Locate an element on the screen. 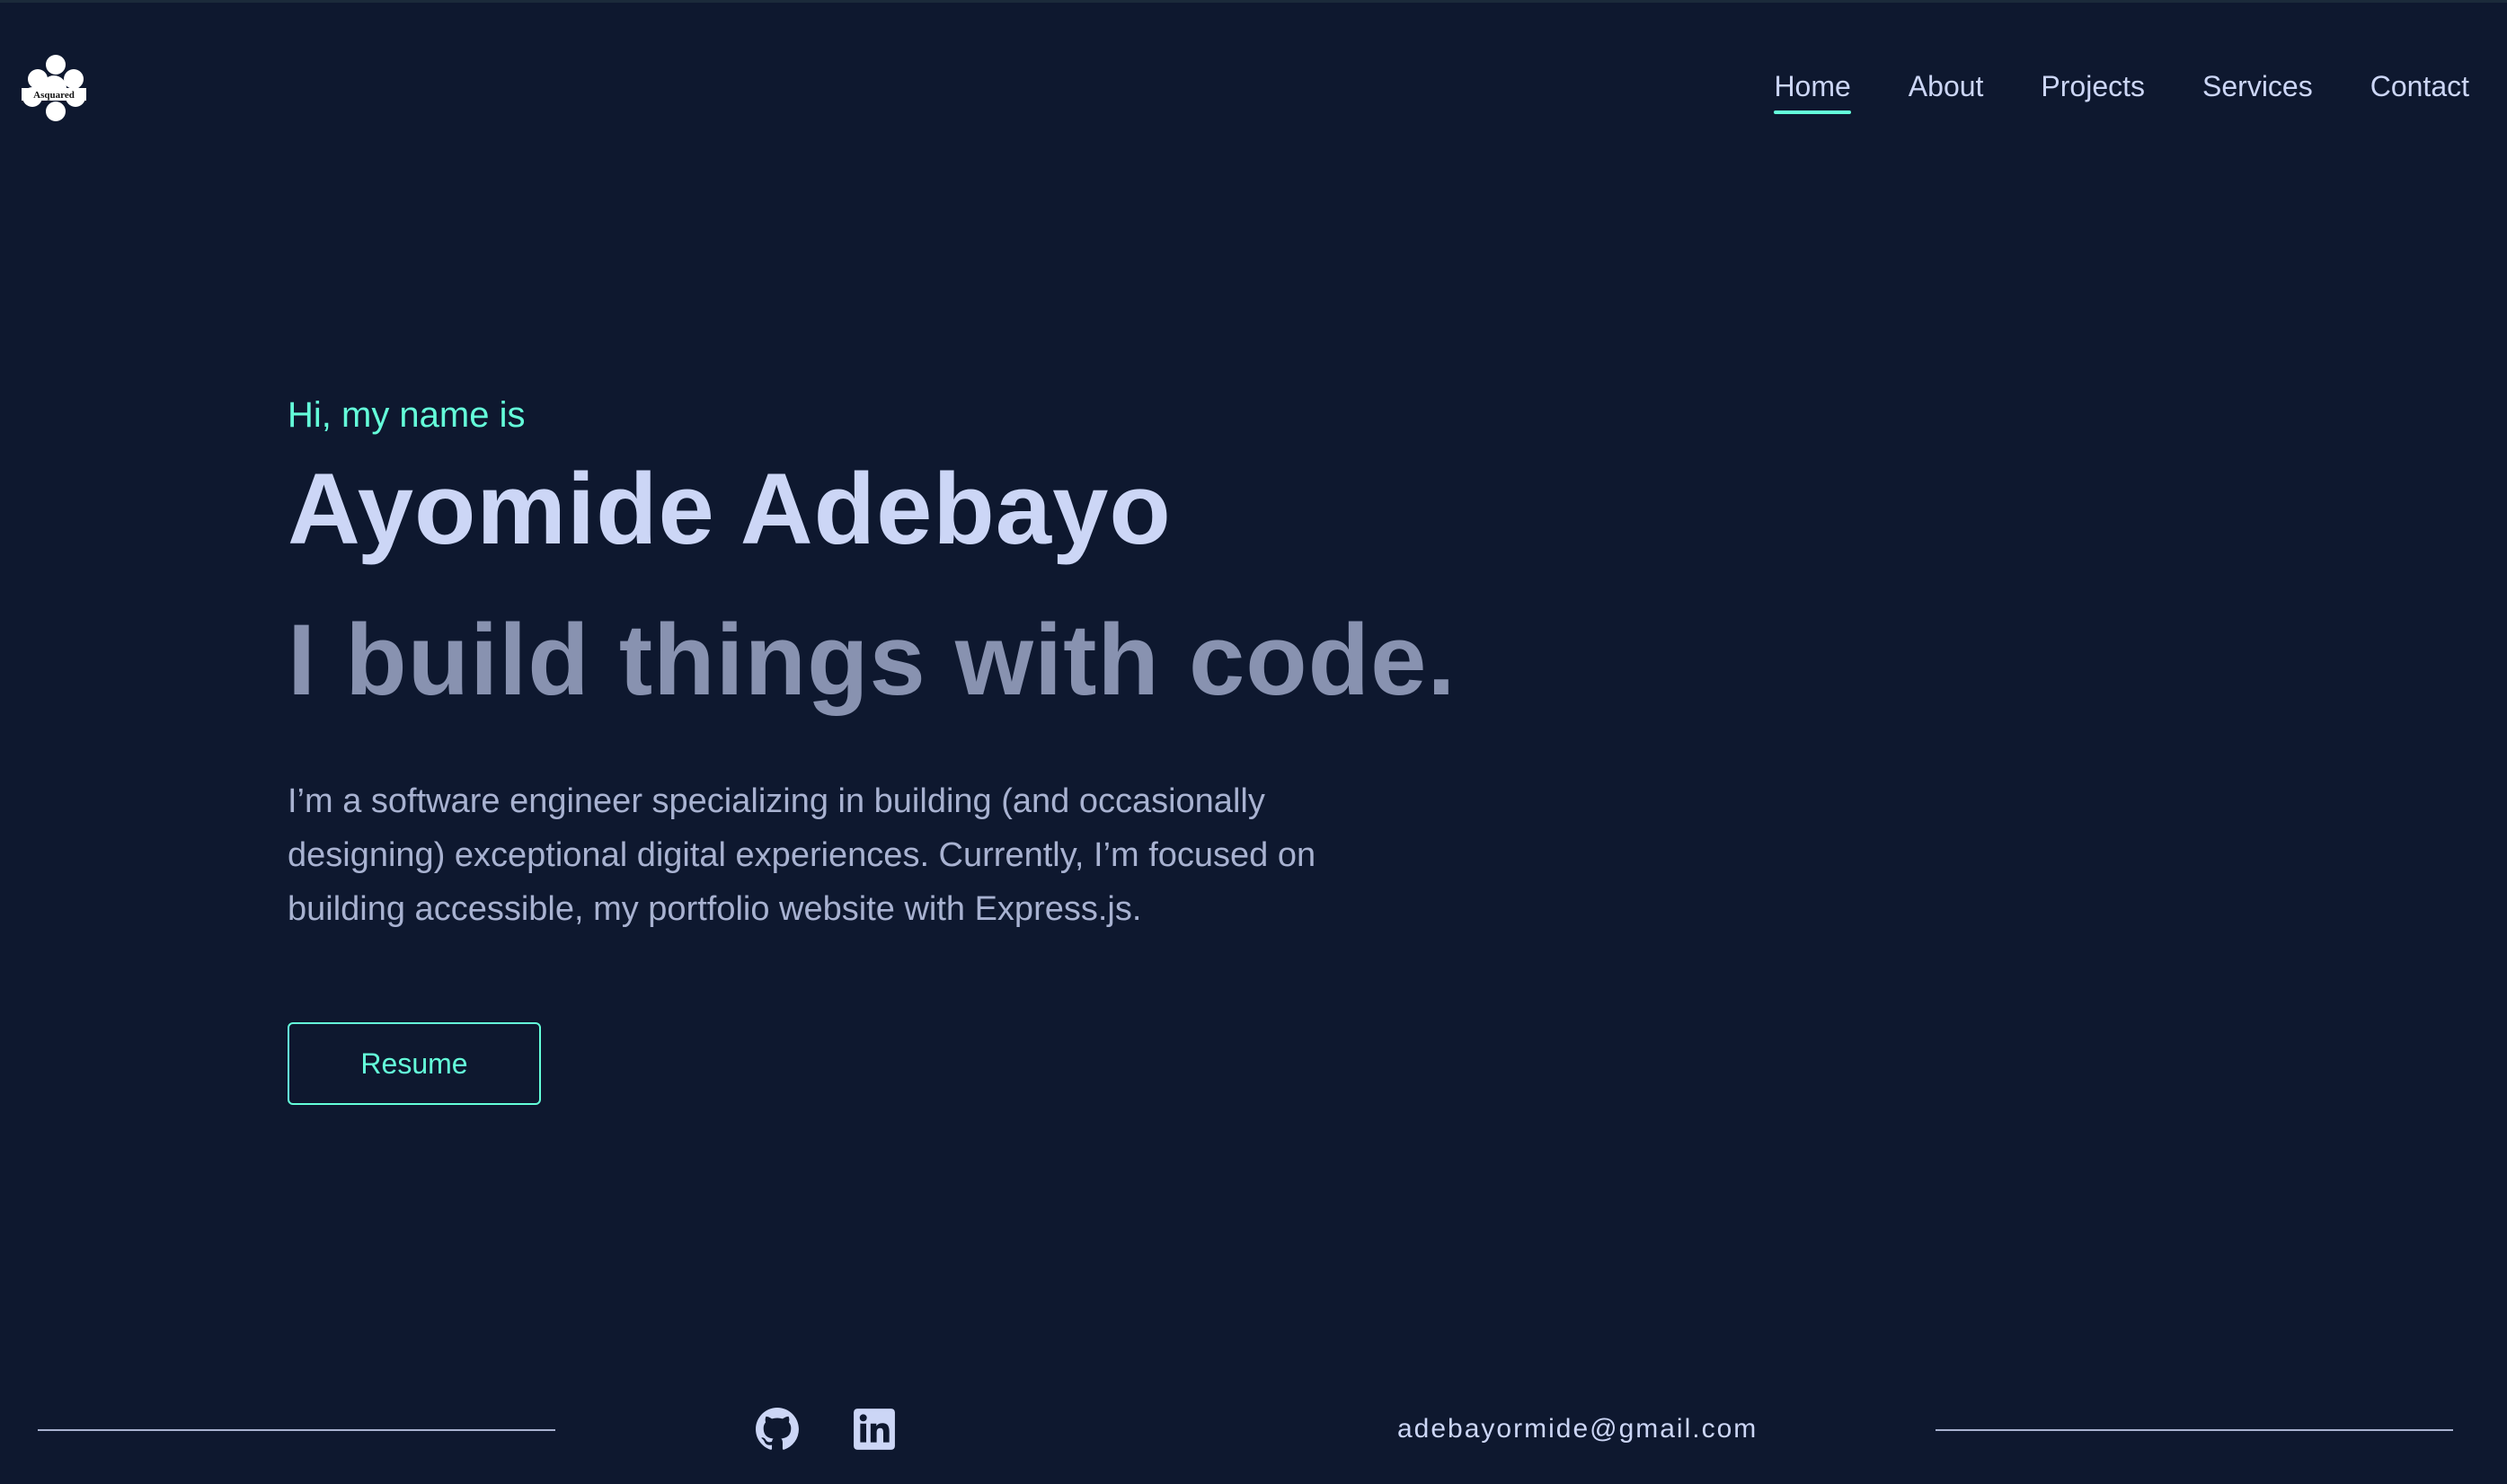 Image resolution: width=2507 pixels, height=1484 pixels. nav-services-link: Services is located at coordinates (2257, 90).